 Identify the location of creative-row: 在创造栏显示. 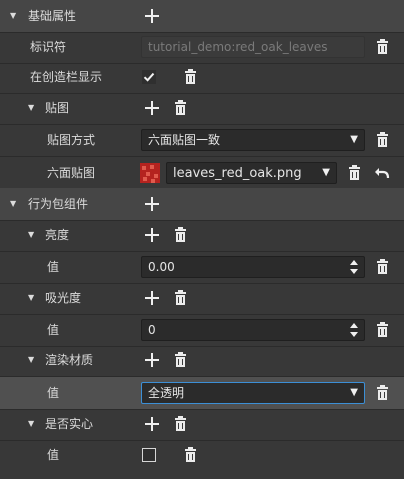
(202, 77).